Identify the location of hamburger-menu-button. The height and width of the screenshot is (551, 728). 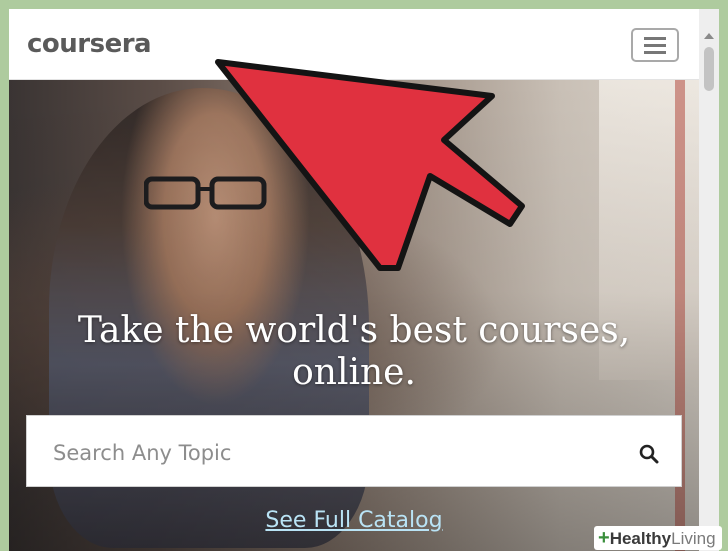
(655, 45).